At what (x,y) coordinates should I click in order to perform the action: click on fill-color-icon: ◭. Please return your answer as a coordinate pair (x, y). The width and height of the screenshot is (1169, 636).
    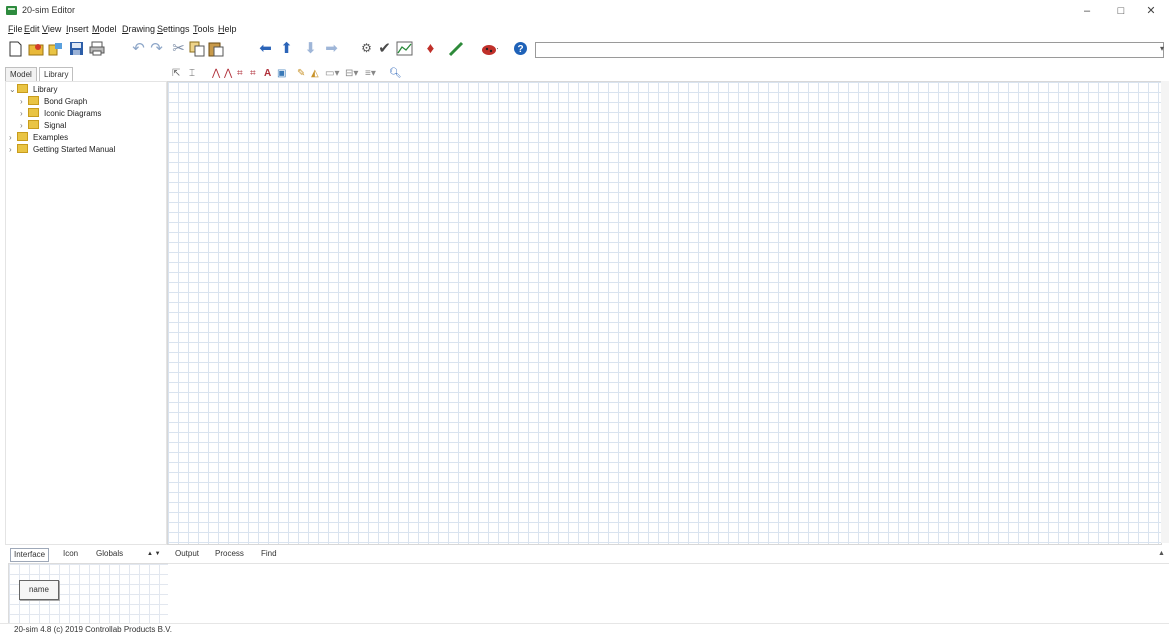
    Looking at the image, I should click on (315, 73).